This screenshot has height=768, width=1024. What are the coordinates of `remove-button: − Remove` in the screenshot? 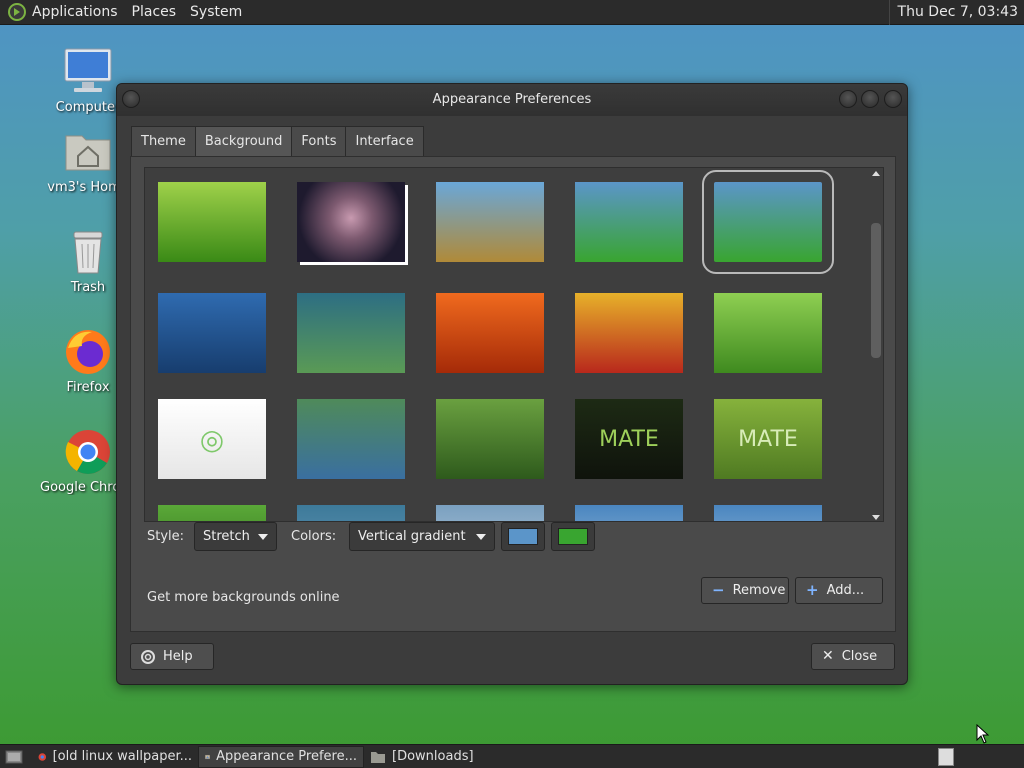 It's located at (745, 590).